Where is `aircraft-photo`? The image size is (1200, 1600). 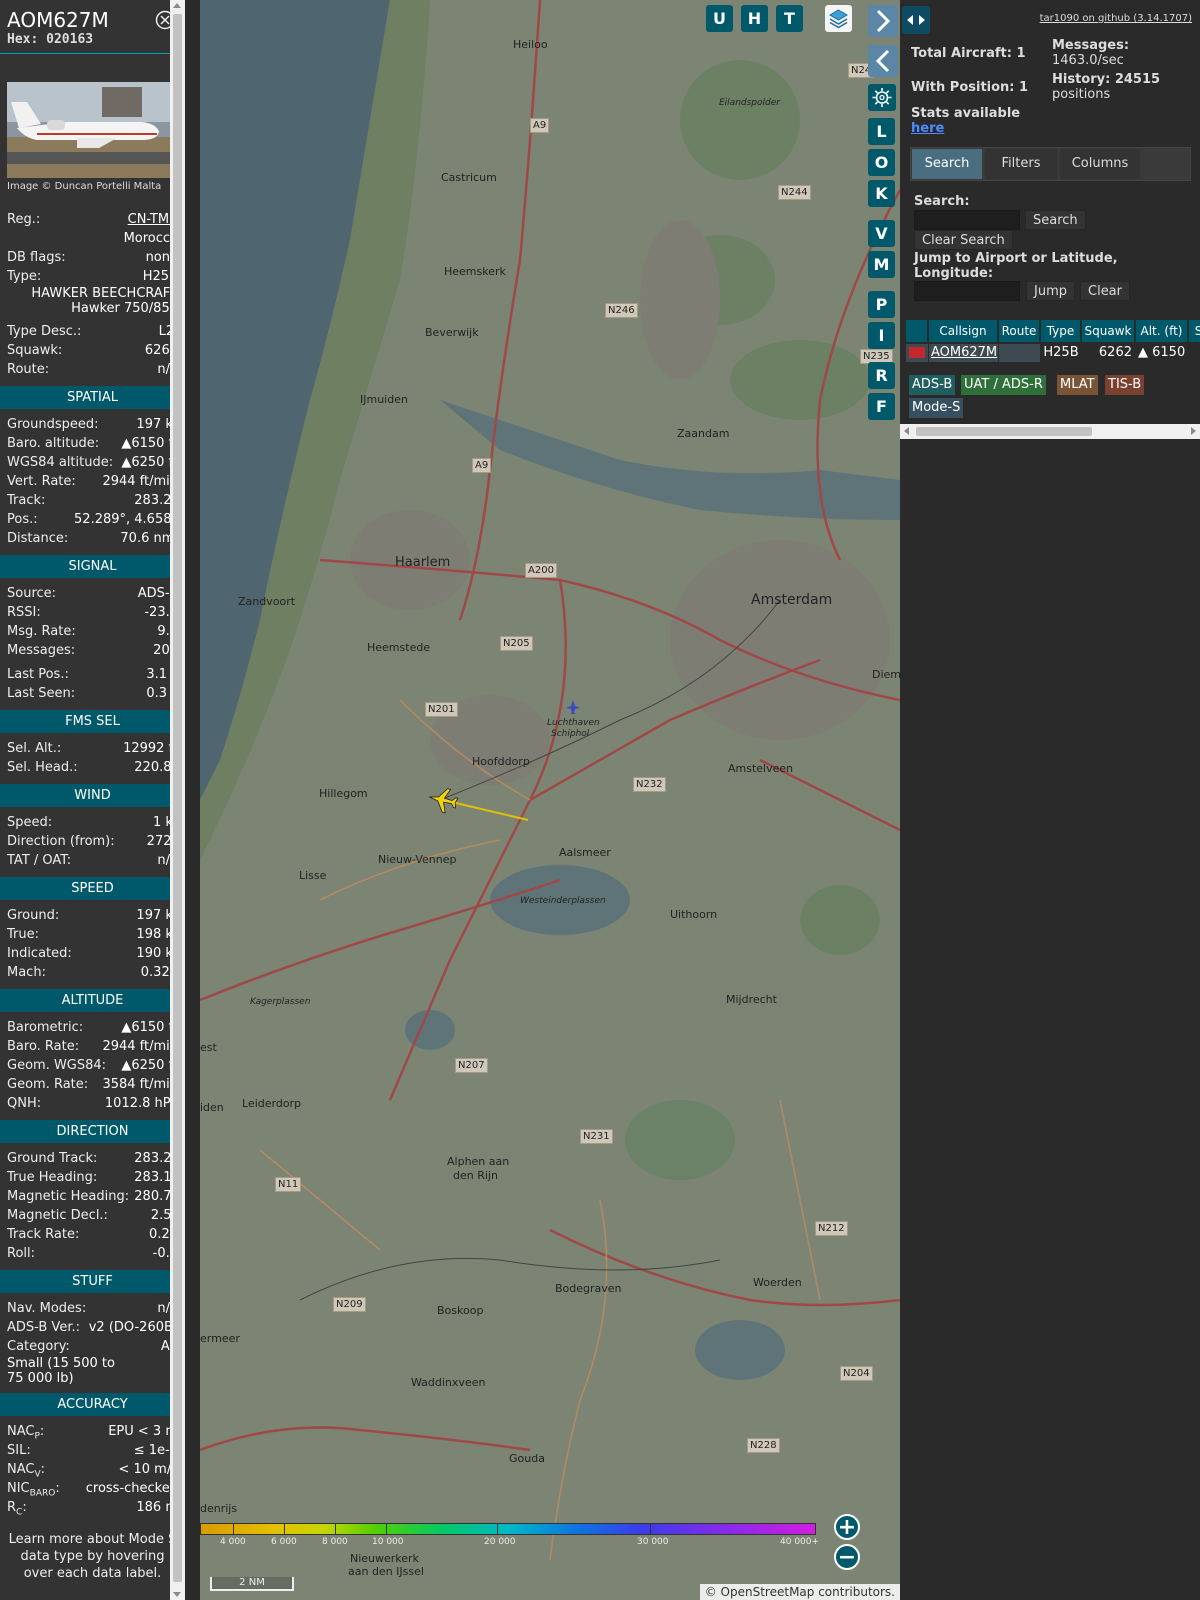 aircraft-photo is located at coordinates (92, 130).